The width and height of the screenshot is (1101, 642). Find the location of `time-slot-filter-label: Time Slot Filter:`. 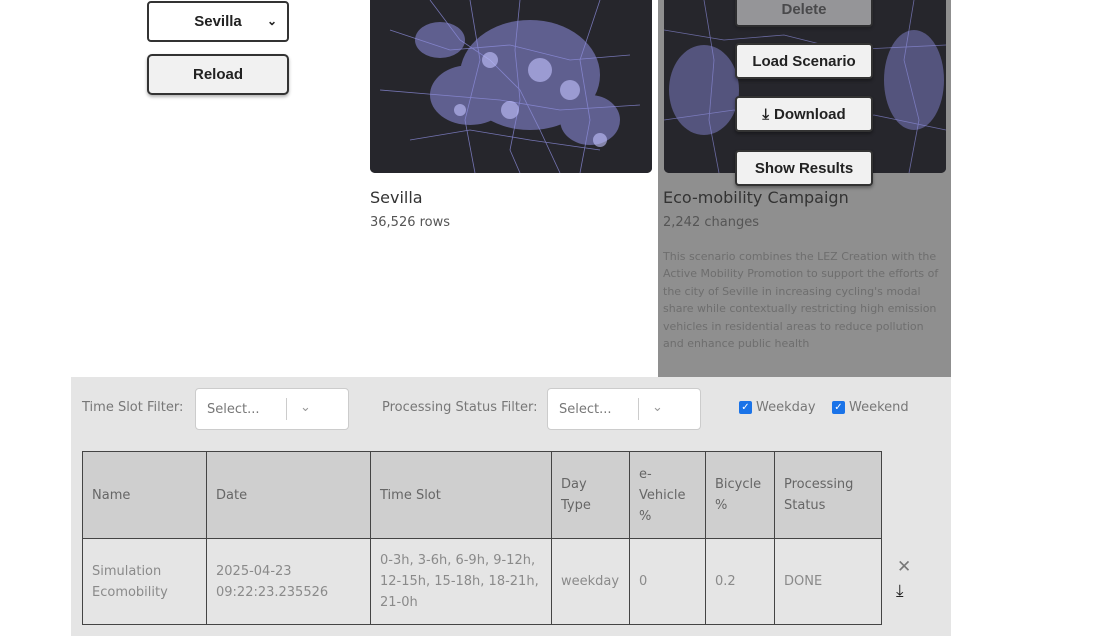

time-slot-filter-label: Time Slot Filter: is located at coordinates (133, 407).